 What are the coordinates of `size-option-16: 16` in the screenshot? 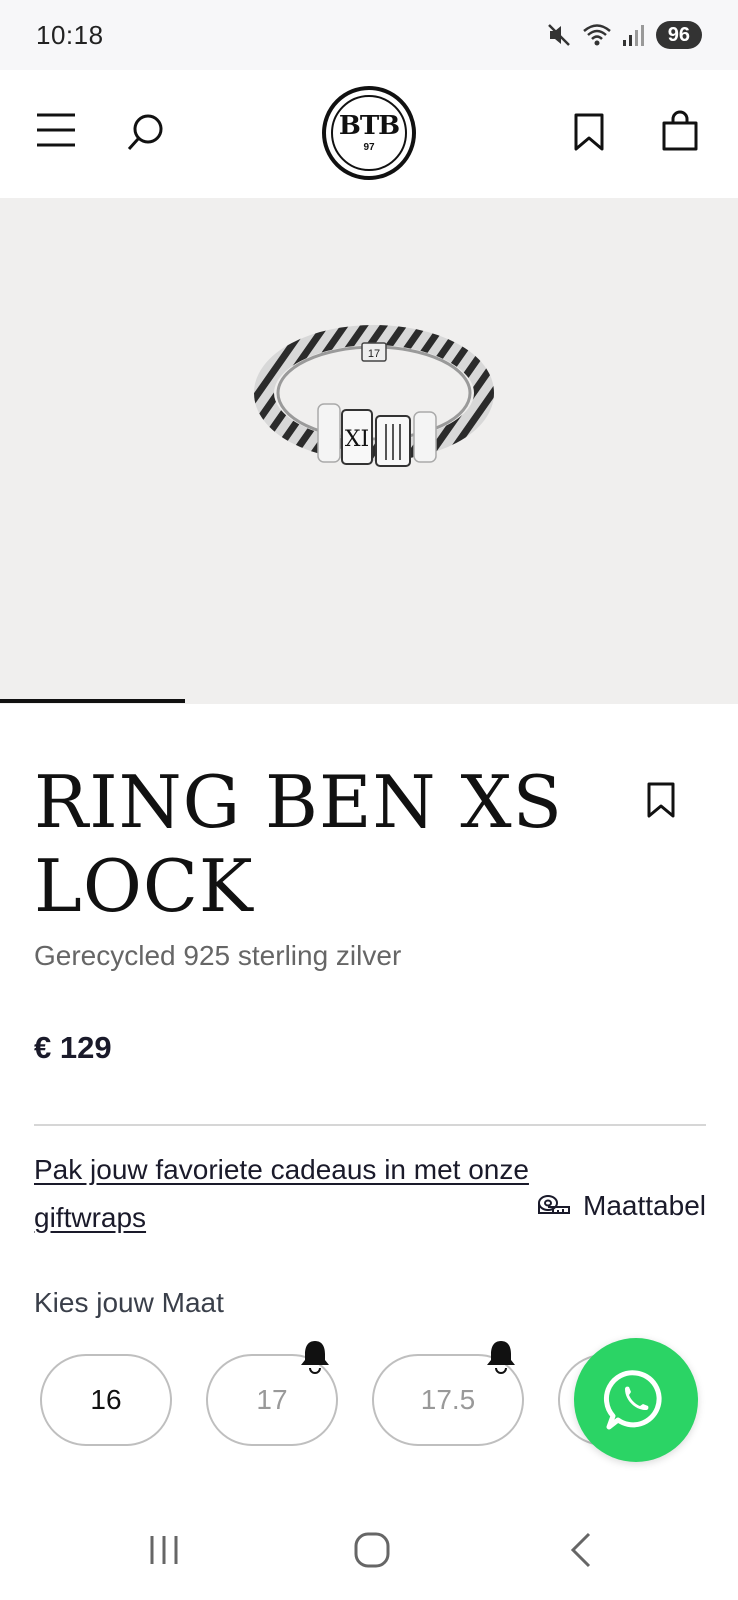 It's located at (106, 1400).